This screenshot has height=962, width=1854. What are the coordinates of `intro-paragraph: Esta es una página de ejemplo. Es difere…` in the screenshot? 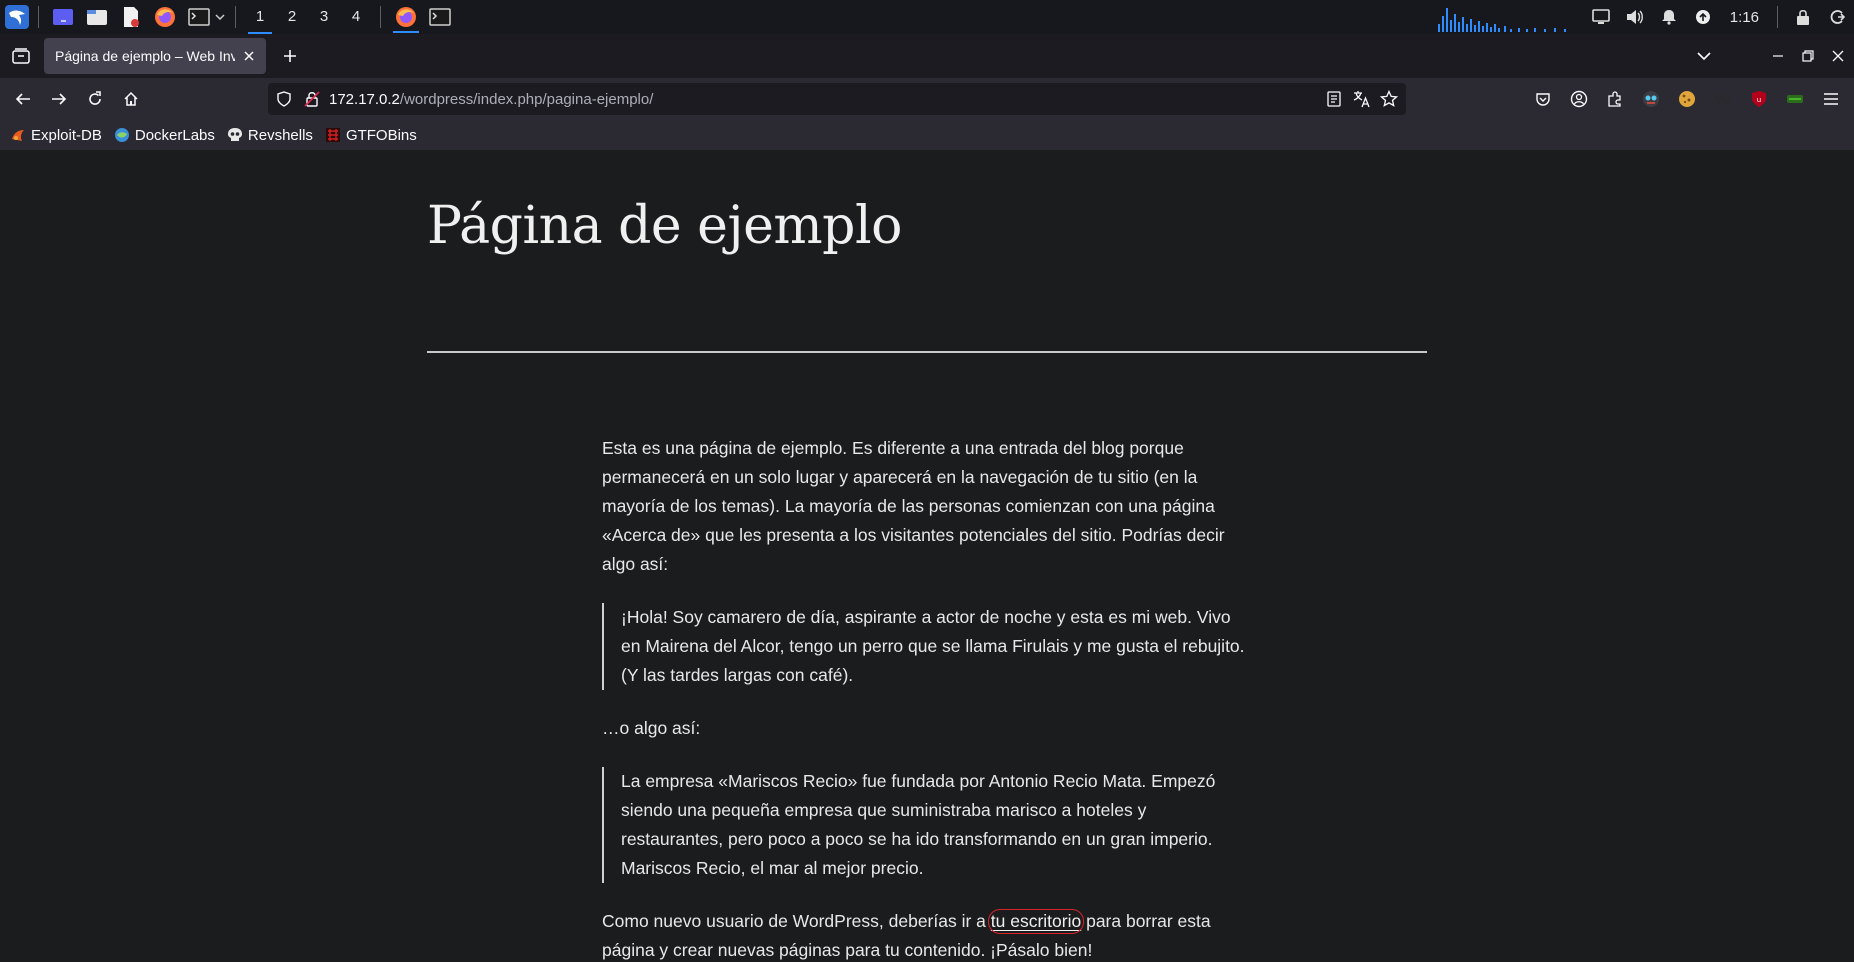 It's located at (913, 506).